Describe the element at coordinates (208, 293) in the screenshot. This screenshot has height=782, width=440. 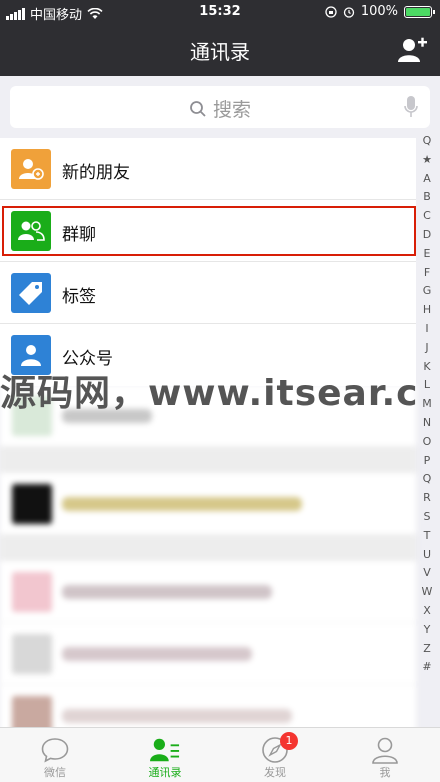
I see `tags-item: 标签` at that location.